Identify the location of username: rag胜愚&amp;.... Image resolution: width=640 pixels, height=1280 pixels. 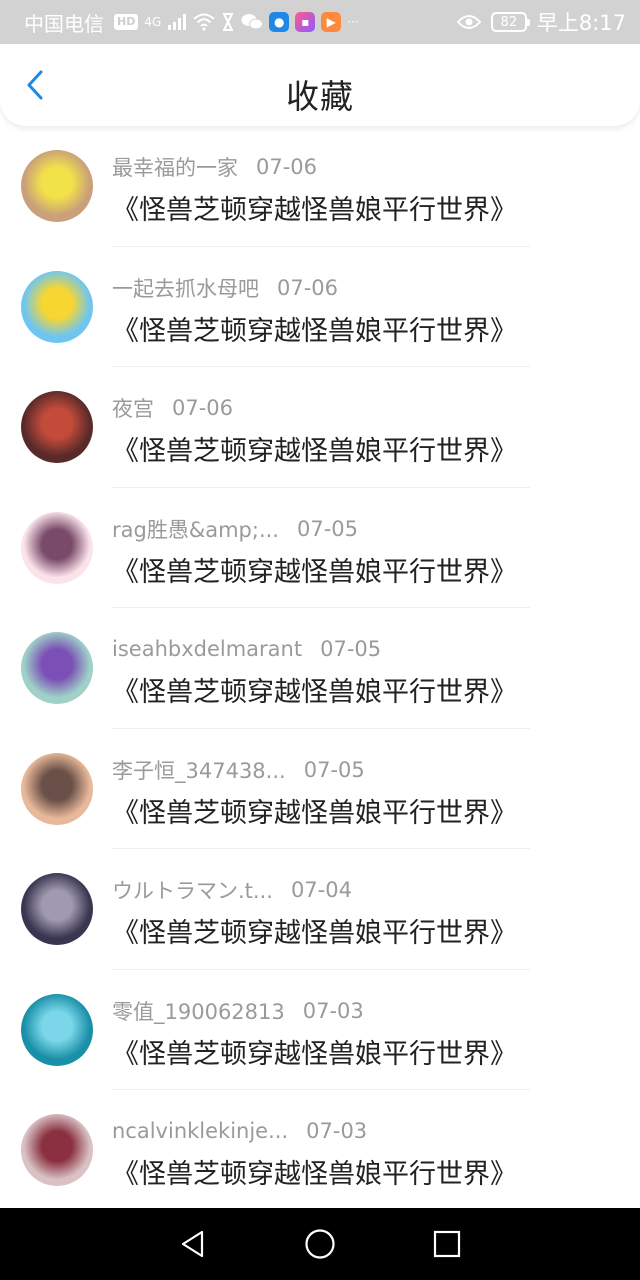
(195, 529).